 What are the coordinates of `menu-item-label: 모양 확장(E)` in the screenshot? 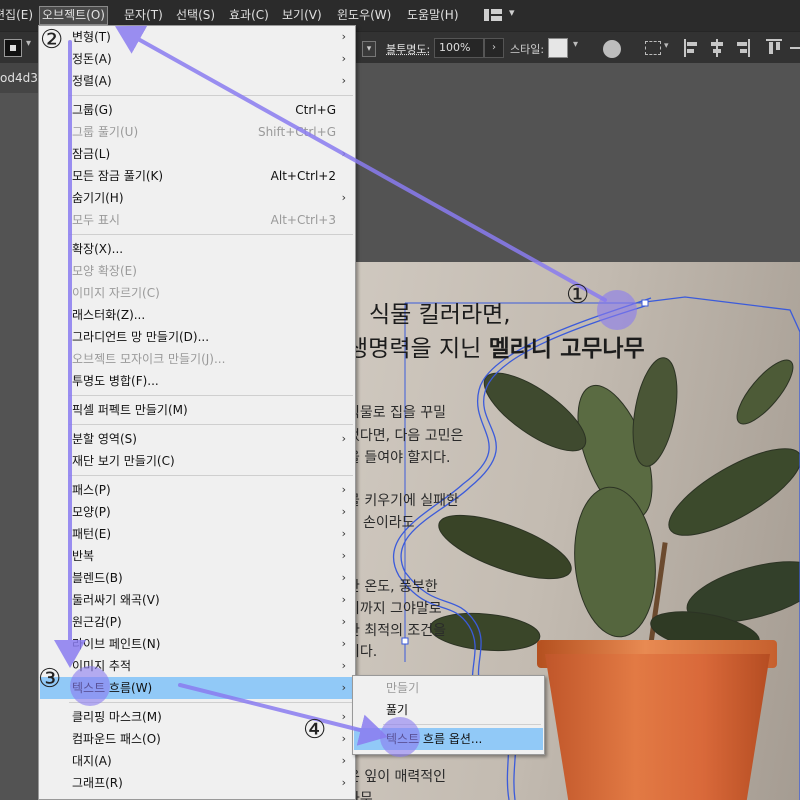 It's located at (104, 271).